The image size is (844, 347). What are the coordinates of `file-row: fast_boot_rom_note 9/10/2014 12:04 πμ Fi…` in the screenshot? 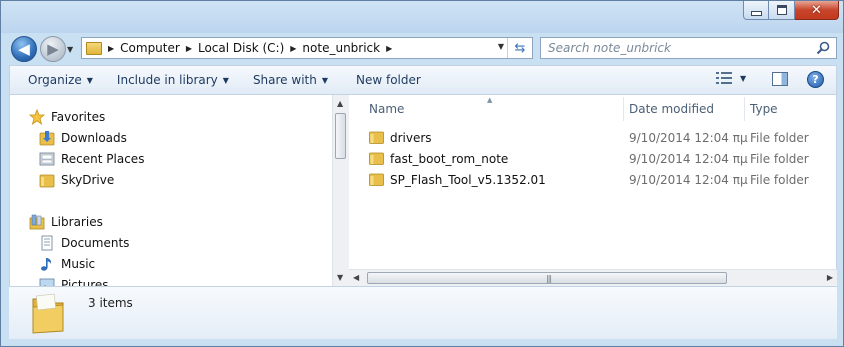 It's located at (592, 159).